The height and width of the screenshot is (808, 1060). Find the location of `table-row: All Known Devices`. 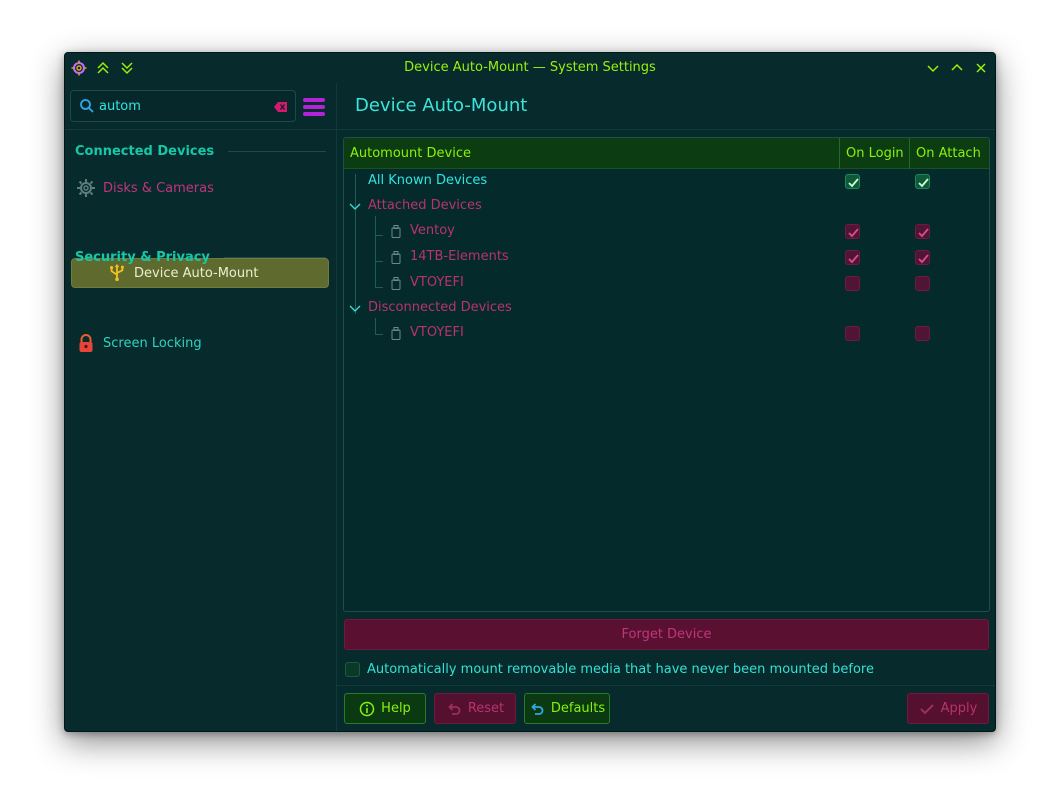

table-row: All Known Devices is located at coordinates (666, 181).